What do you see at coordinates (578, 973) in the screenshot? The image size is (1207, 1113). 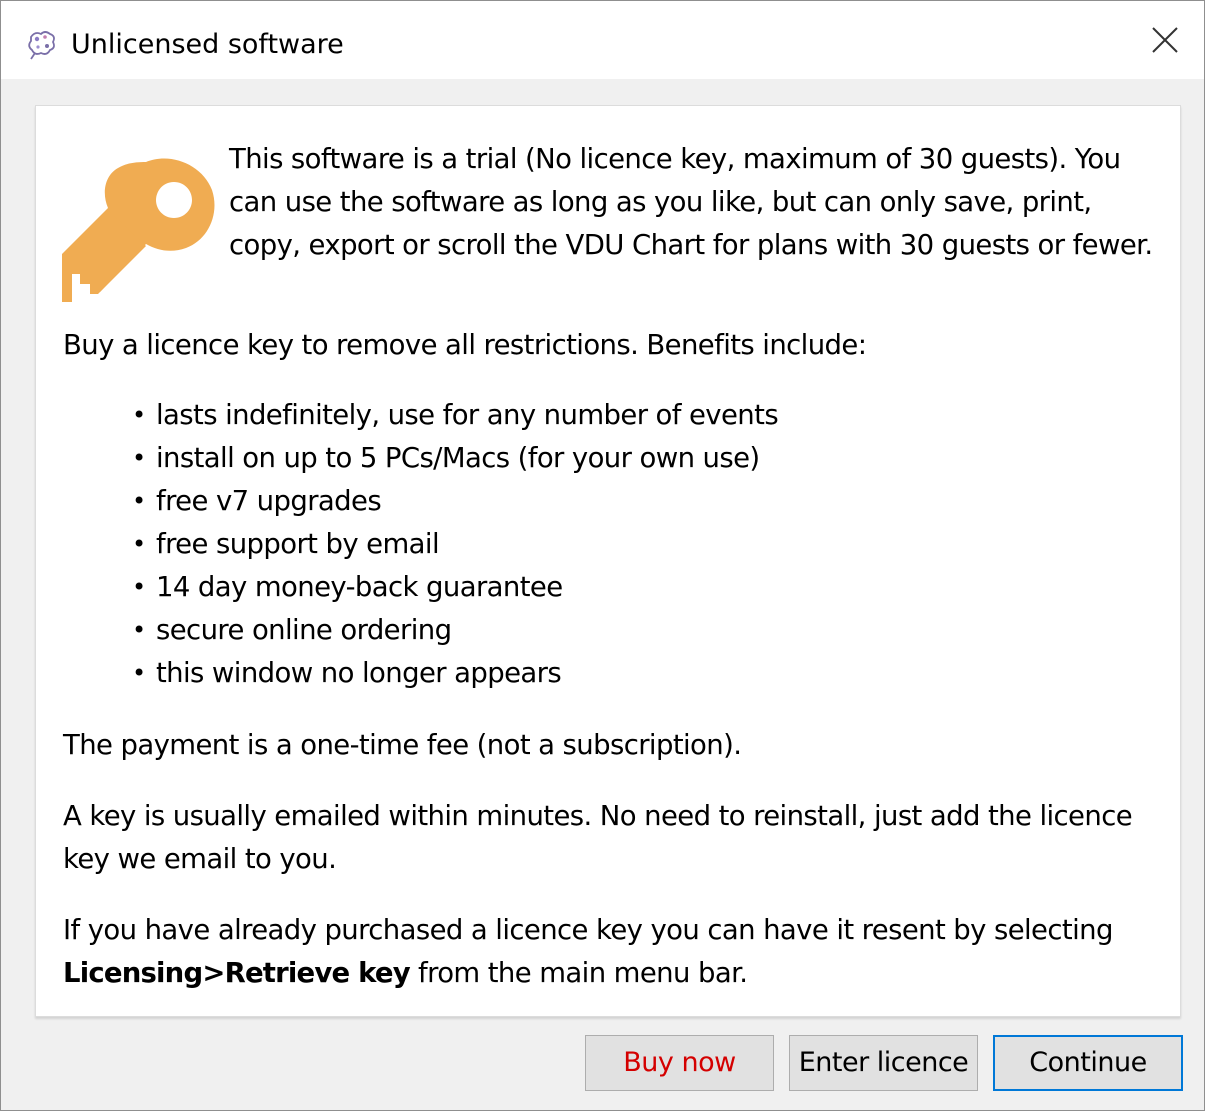 I see `retrieve-suffix: from the main menu bar.` at bounding box center [578, 973].